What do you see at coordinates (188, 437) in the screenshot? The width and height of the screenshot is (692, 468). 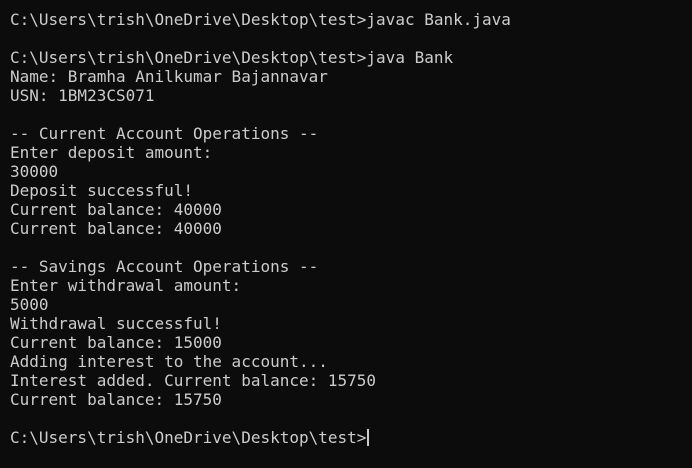 I see `prompt-text: C:\Users\trish\OneDrive\Desktop\test>` at bounding box center [188, 437].